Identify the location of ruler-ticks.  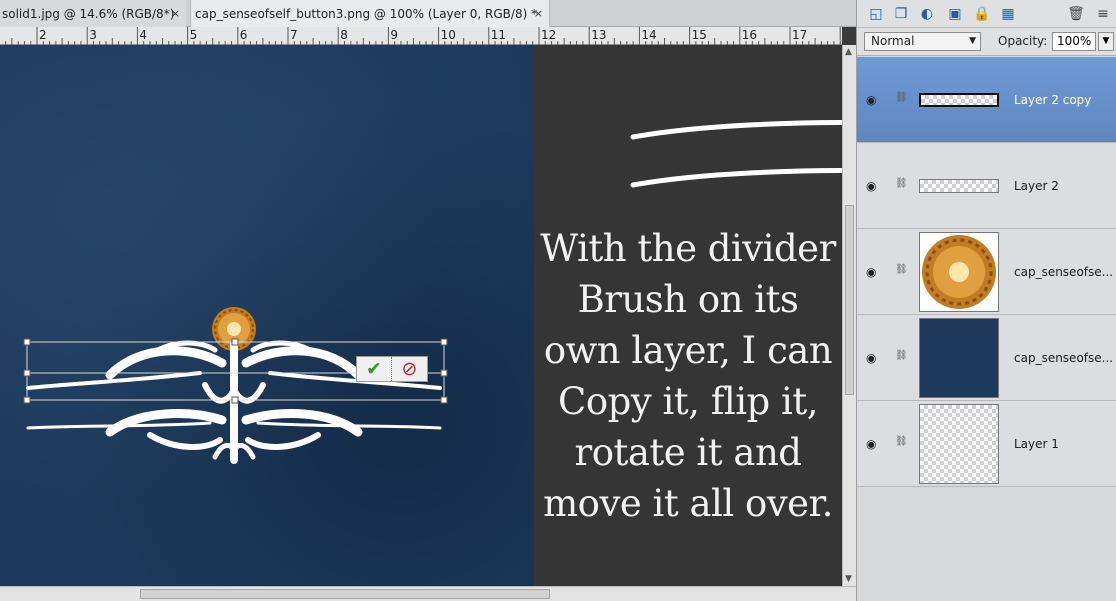
(423, 36).